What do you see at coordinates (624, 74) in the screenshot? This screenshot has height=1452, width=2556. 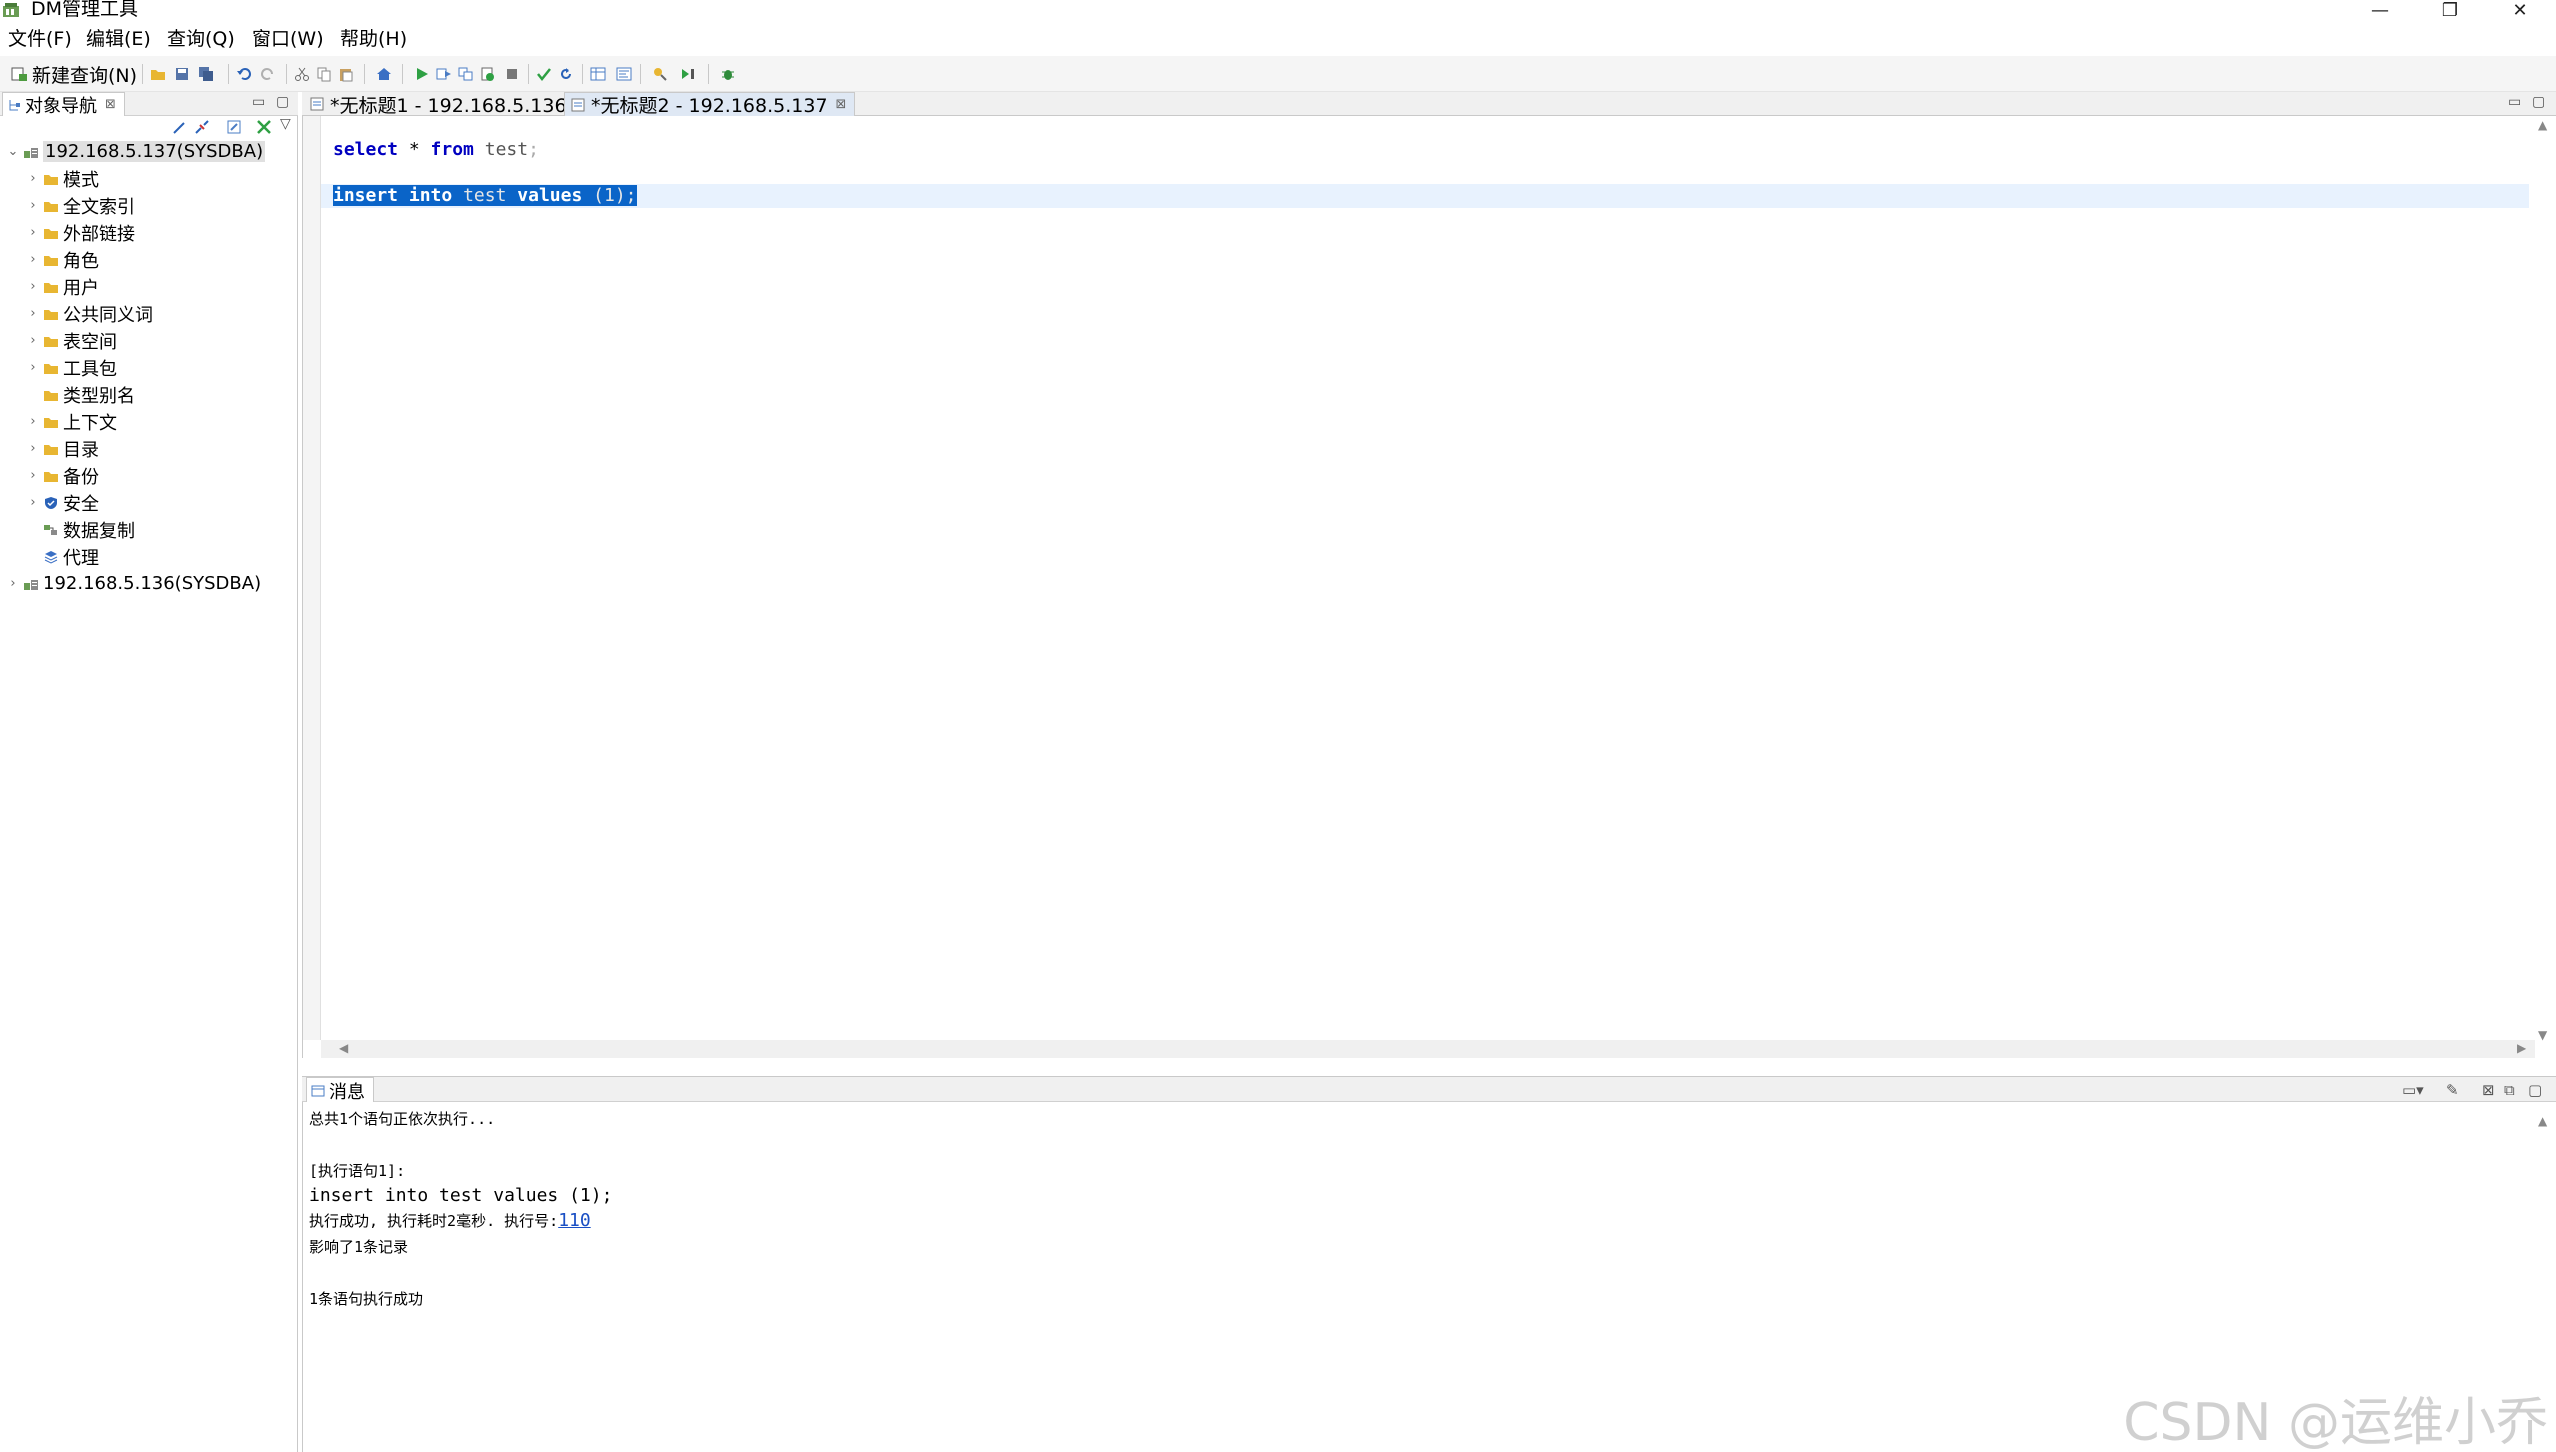 I see `format-sql-icon` at bounding box center [624, 74].